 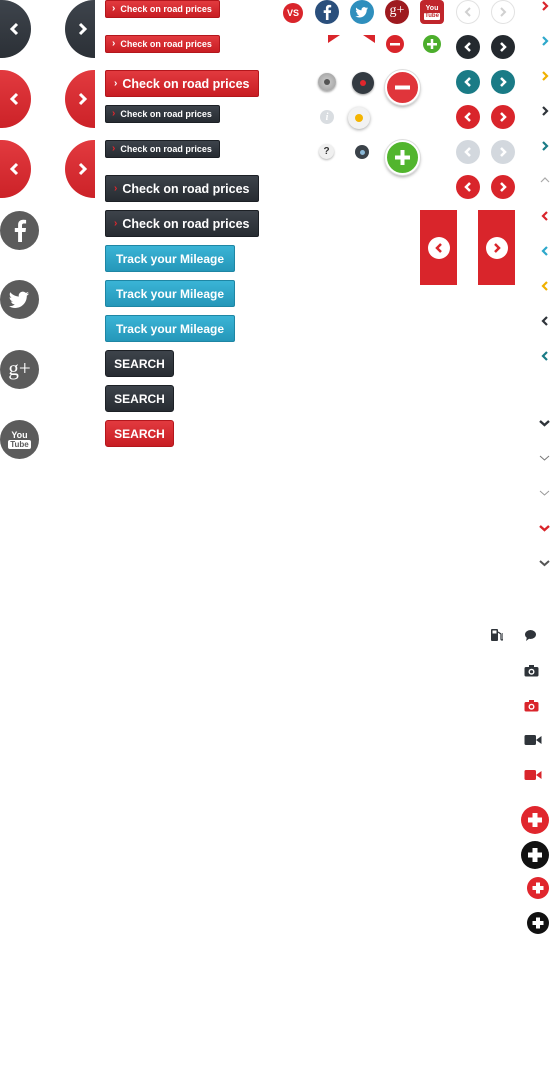 I want to click on next-button-black, so click(x=503, y=47).